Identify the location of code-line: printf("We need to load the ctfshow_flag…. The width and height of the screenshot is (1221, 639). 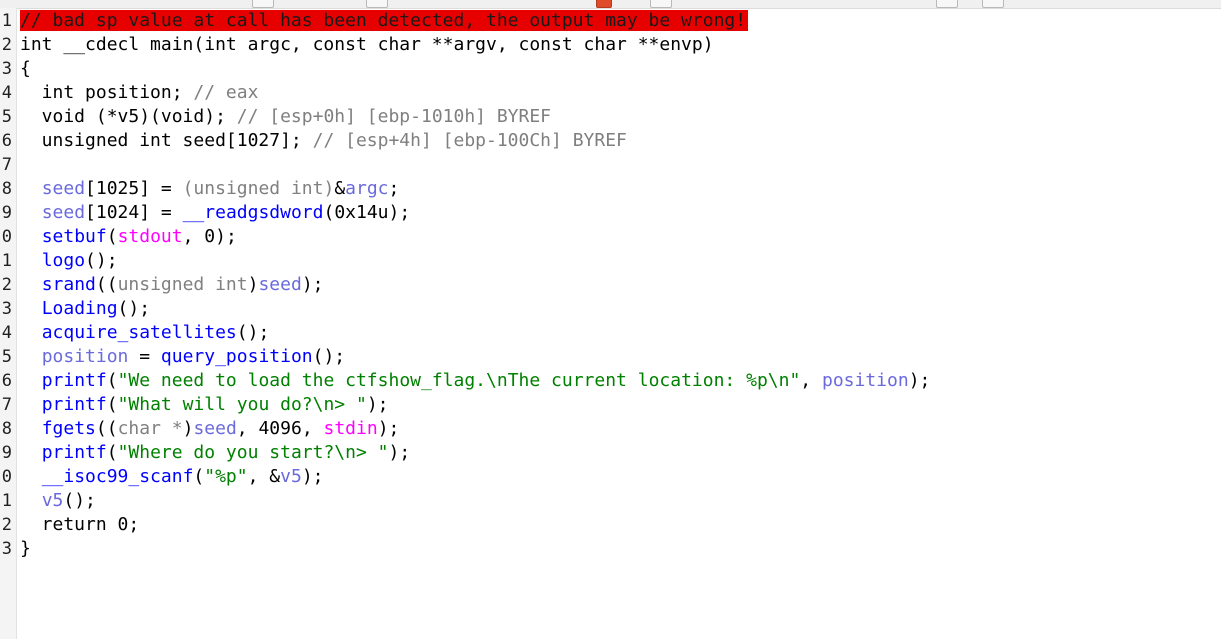
(475, 381).